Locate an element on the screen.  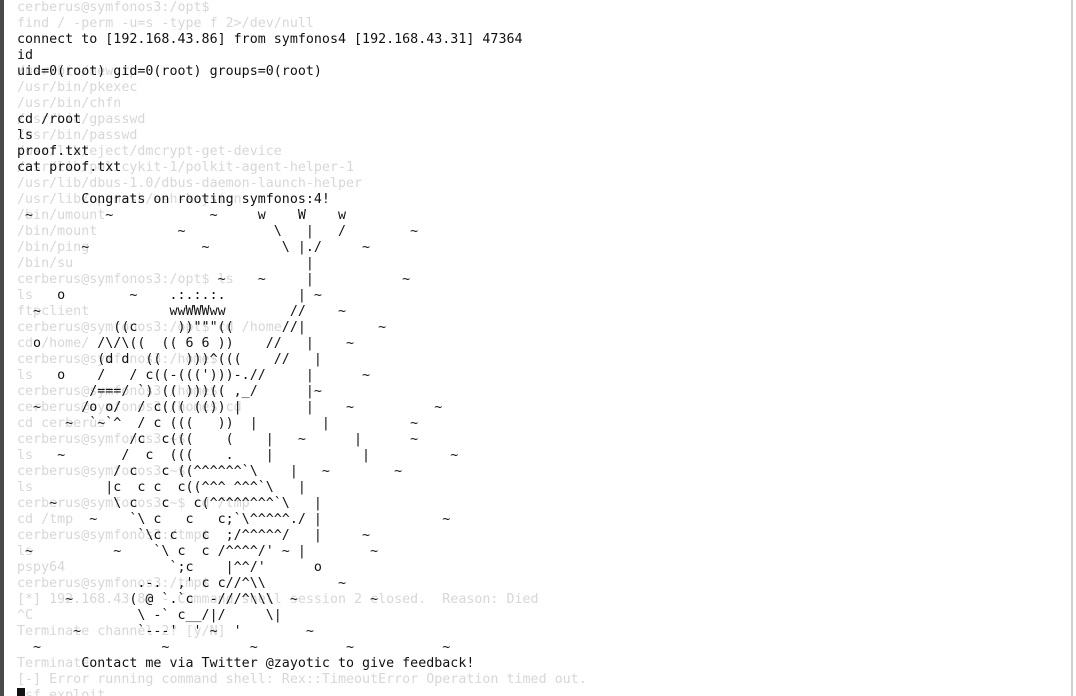
output-line: Congrats on rooting symfonos:4! is located at coordinates (173, 199).